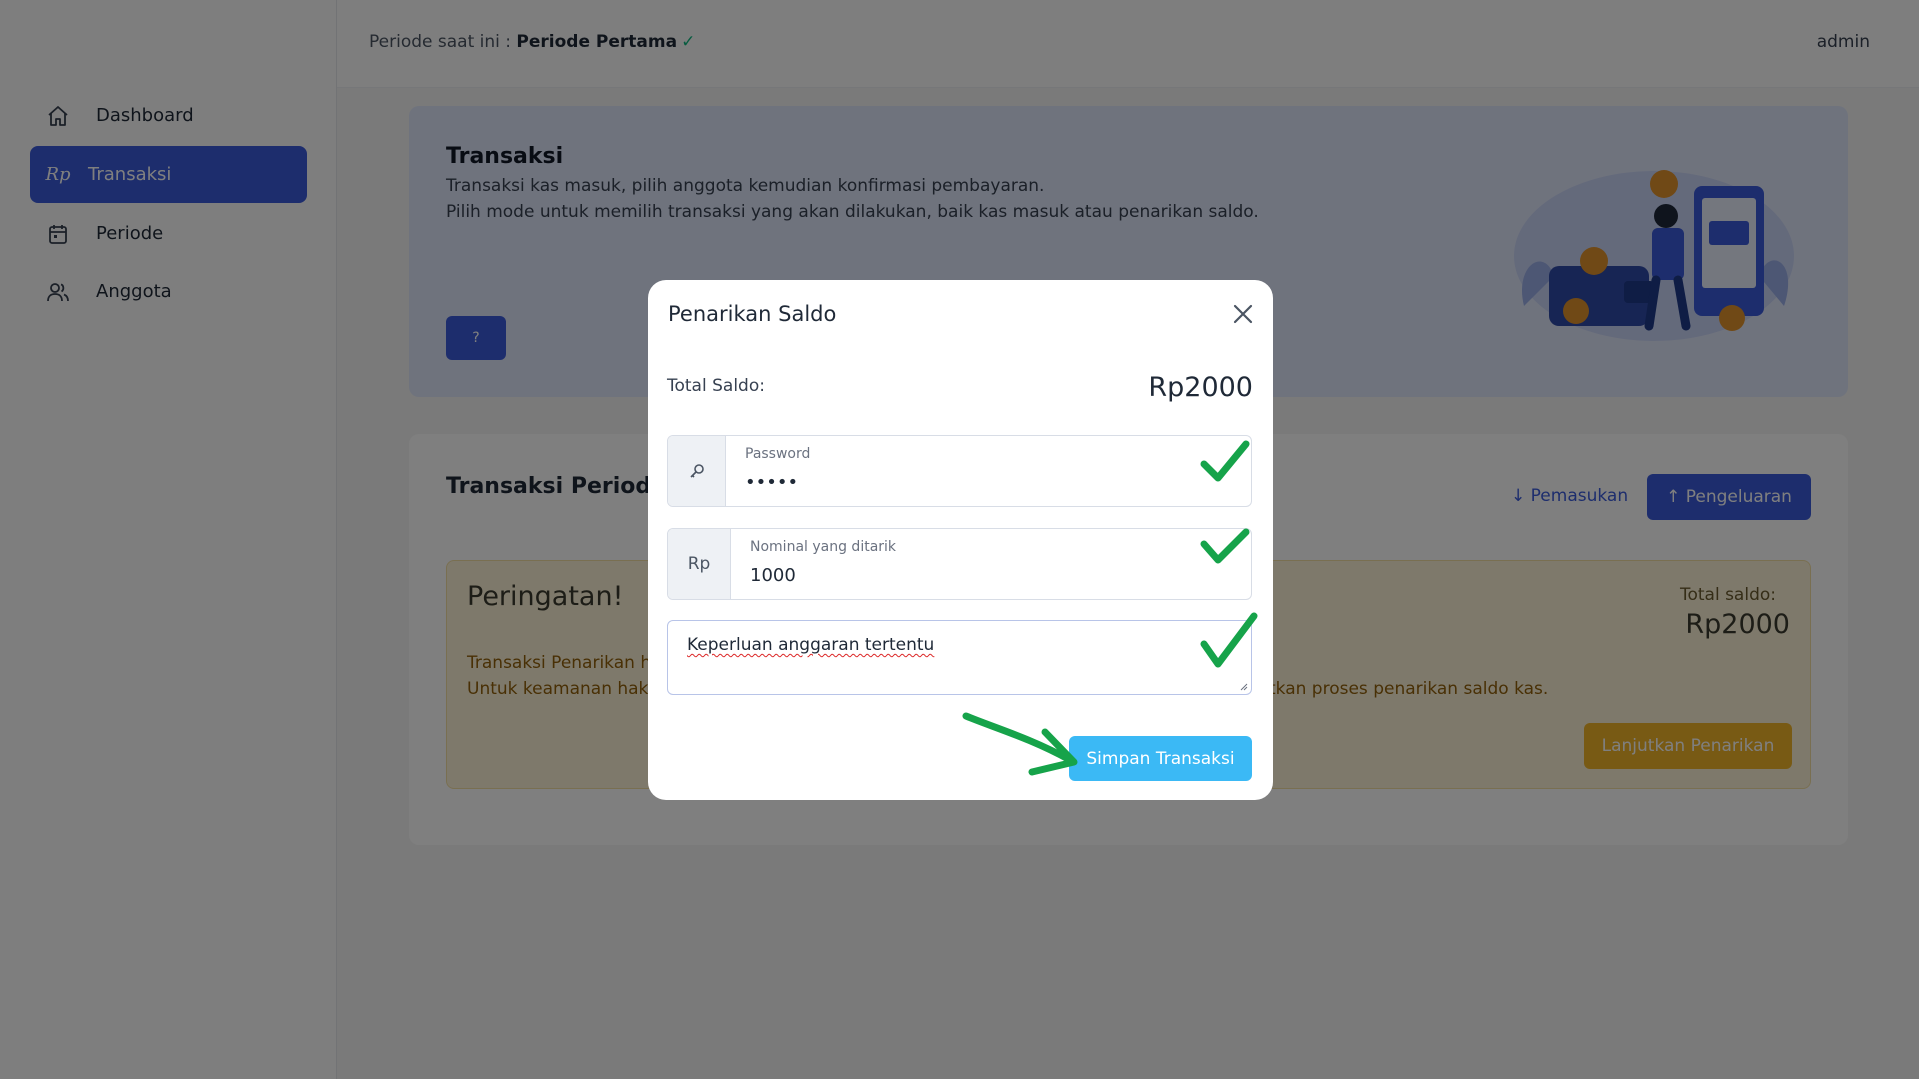 Image resolution: width=1919 pixels, height=1079 pixels. Describe the element at coordinates (1243, 686) in the screenshot. I see `resize-handle-icon` at that location.